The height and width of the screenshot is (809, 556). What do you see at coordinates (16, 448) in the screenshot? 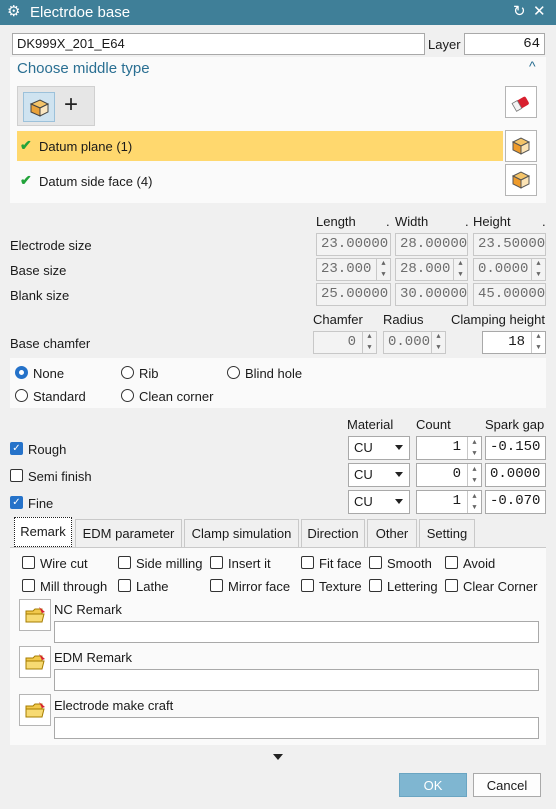
I see `rough-checkbox: ✓` at bounding box center [16, 448].